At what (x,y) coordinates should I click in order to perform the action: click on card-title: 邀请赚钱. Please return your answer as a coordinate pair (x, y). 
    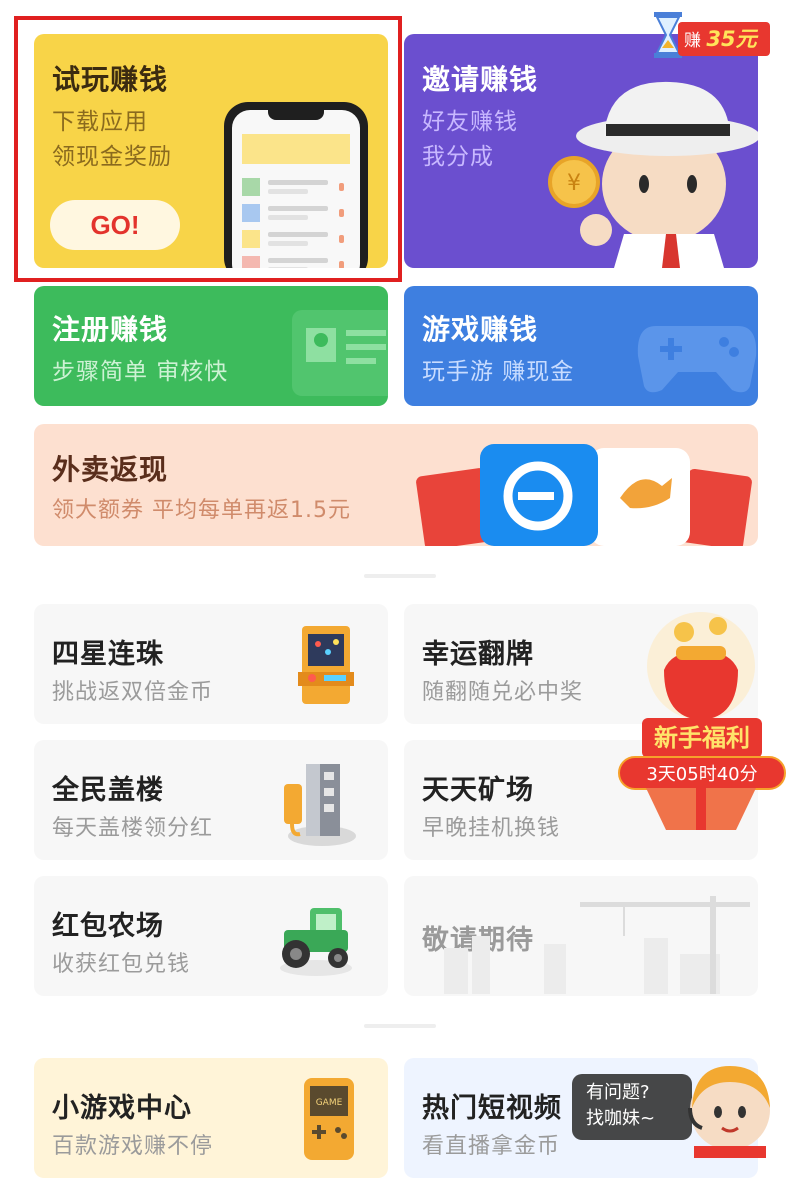
    Looking at the image, I should click on (480, 79).